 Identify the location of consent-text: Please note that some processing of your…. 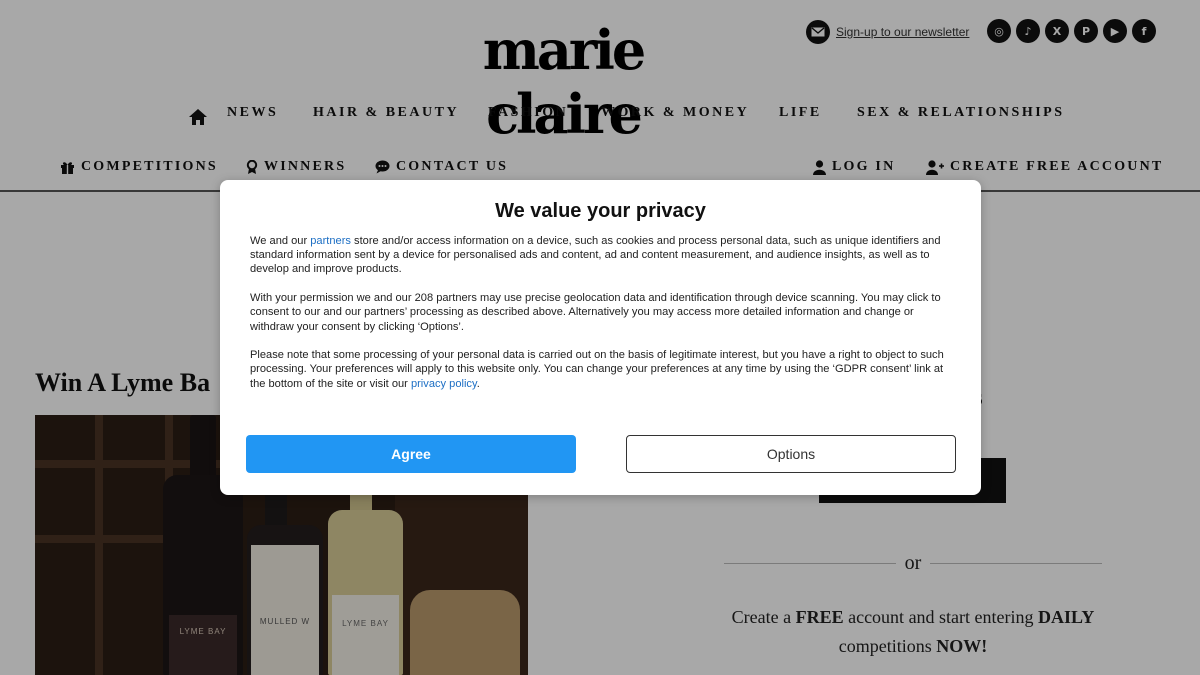
(597, 369).